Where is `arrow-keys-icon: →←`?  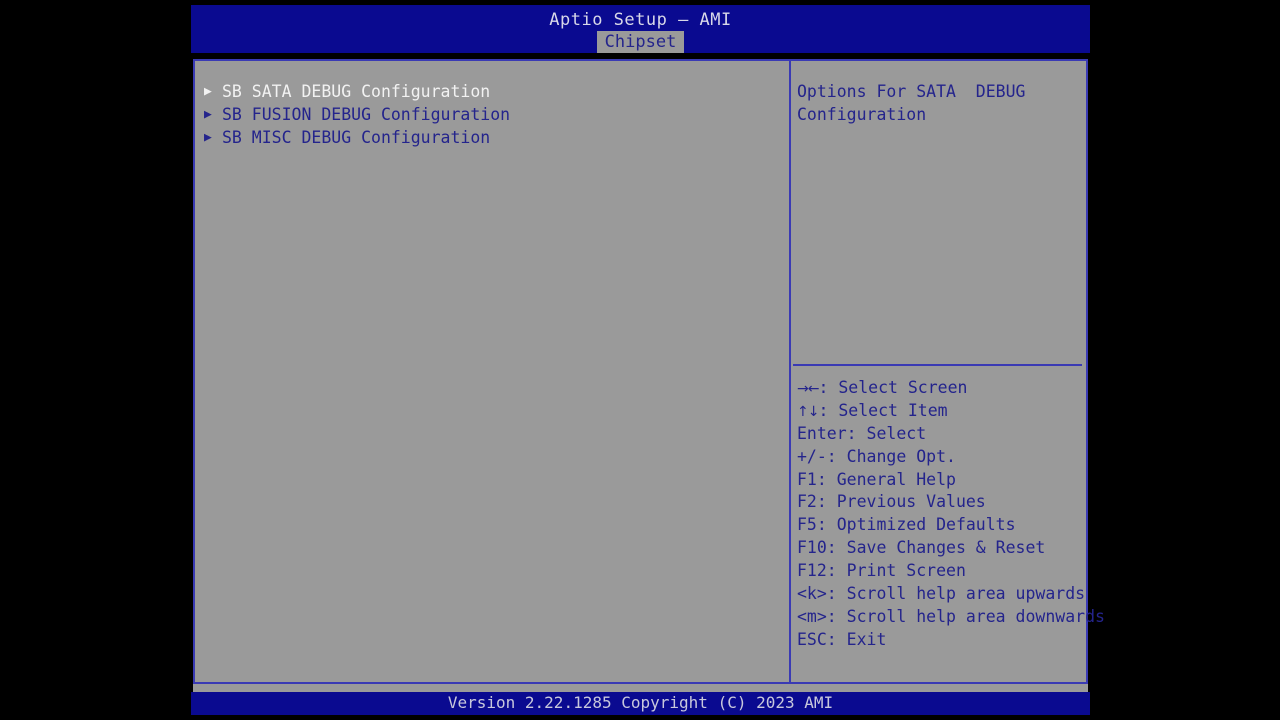 arrow-keys-icon: →← is located at coordinates (808, 389).